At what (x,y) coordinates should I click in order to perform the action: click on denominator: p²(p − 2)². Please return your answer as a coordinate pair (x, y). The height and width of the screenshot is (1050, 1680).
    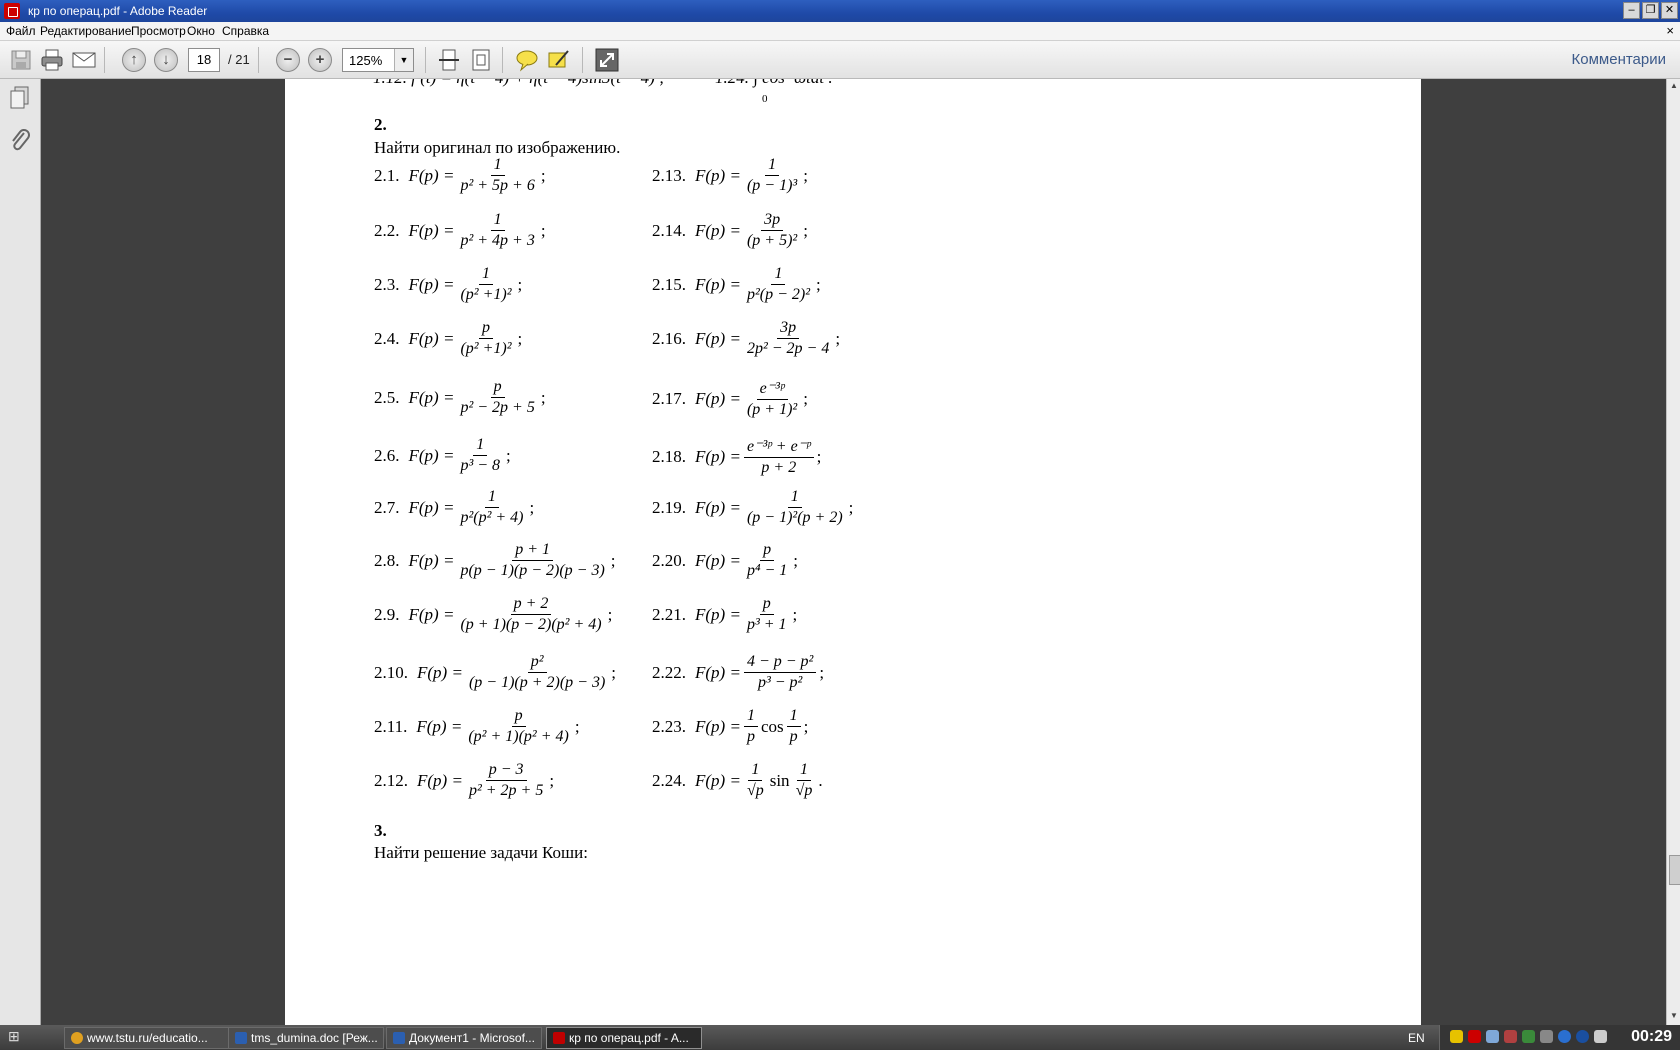
    Looking at the image, I should click on (778, 294).